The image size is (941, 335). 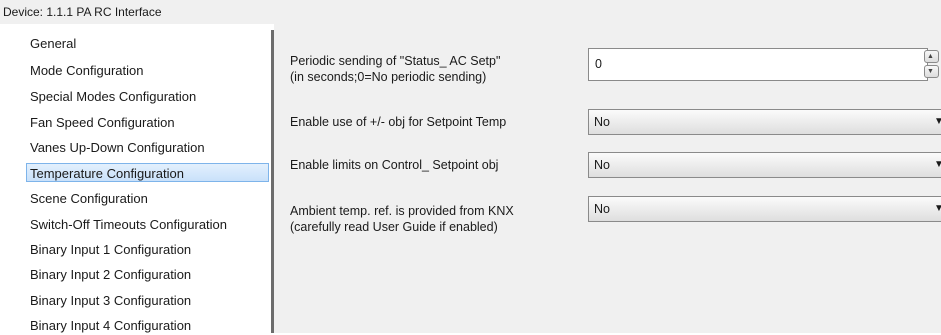 I want to click on periodic-sending-spinner: ▲ ▼, so click(x=932, y=64).